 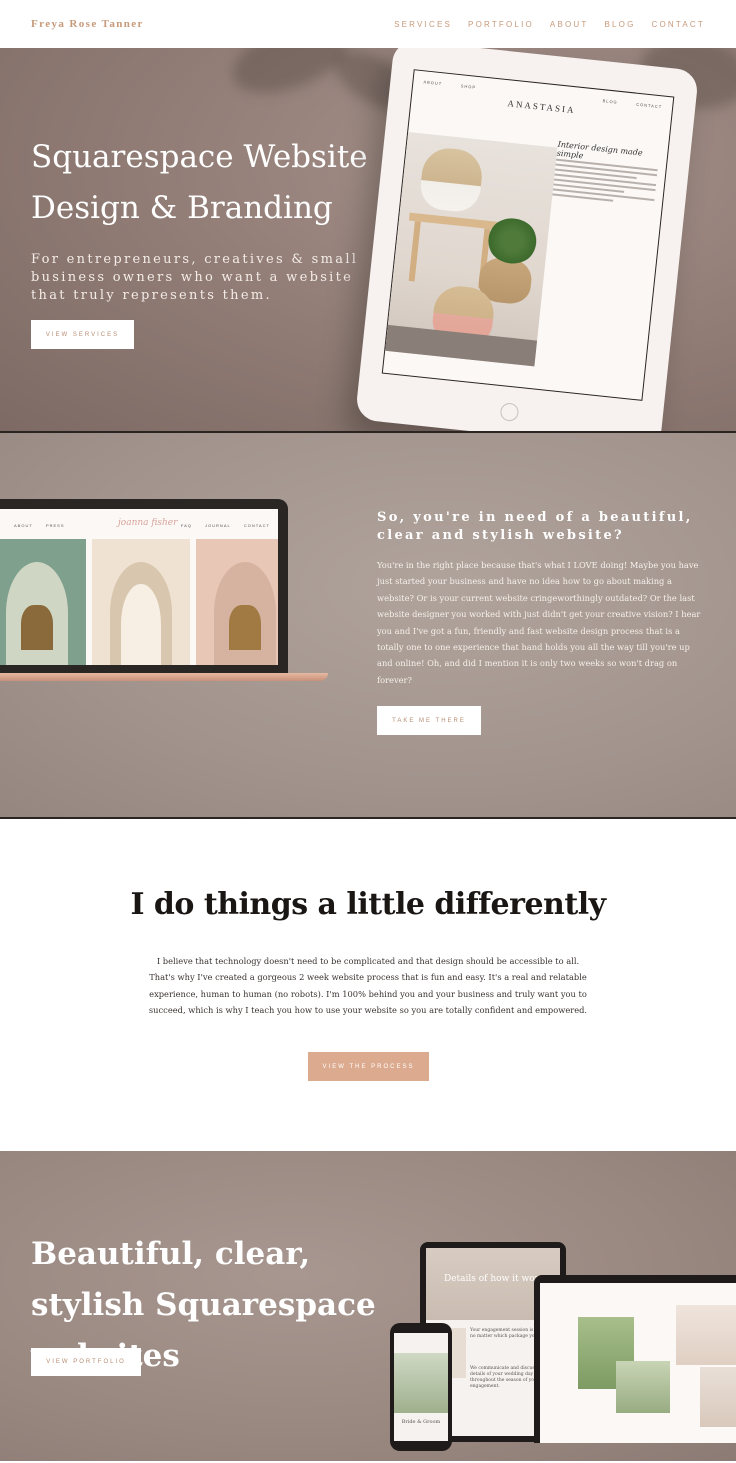 I want to click on laptop-nav-item: JOURNAL, so click(x=218, y=525).